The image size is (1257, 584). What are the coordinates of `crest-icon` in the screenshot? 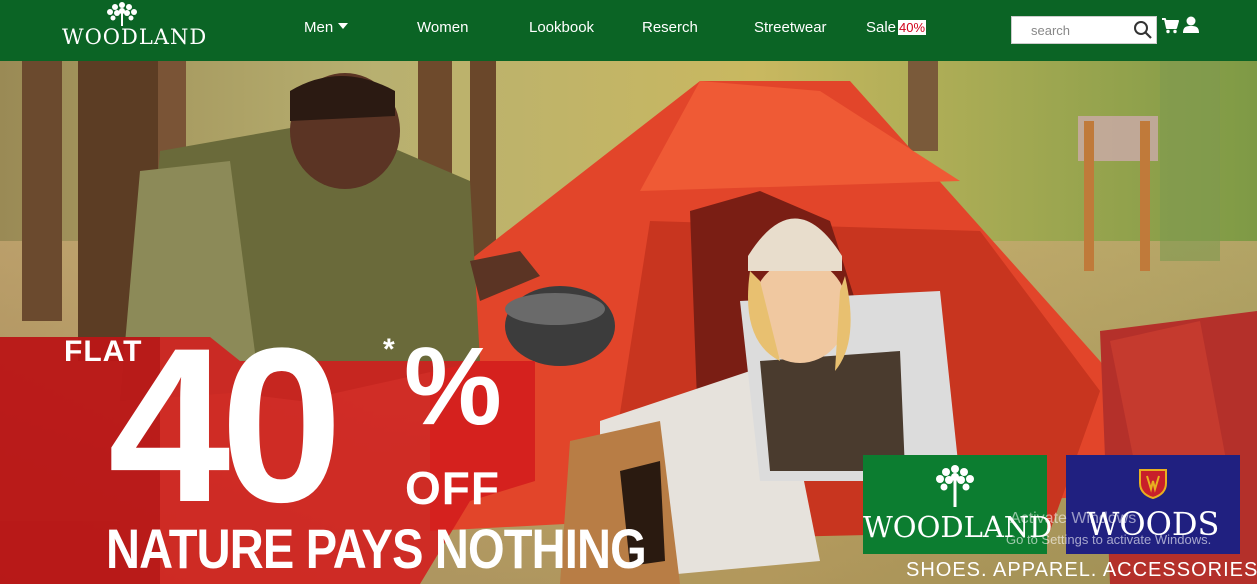 It's located at (1153, 484).